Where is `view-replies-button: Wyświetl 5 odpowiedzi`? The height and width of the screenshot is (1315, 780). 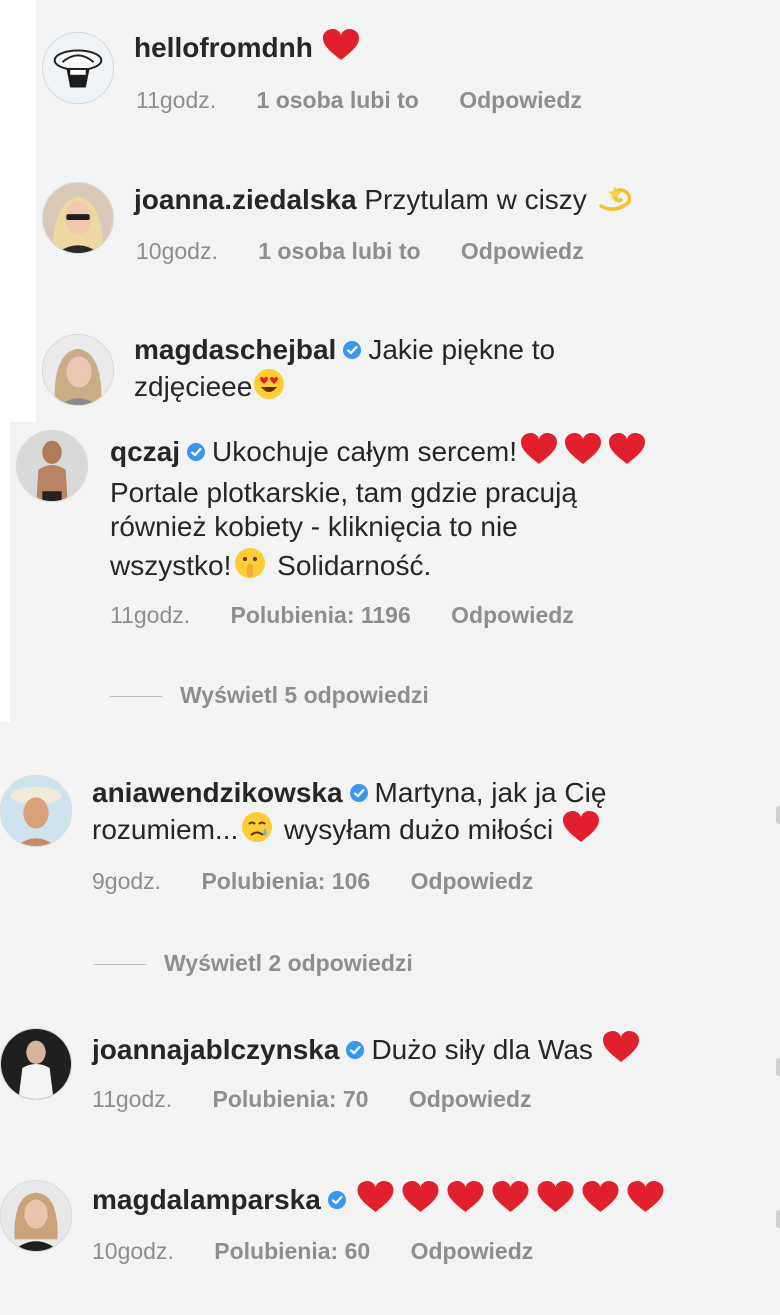
view-replies-button: Wyświetl 5 odpowiedzi is located at coordinates (269, 695).